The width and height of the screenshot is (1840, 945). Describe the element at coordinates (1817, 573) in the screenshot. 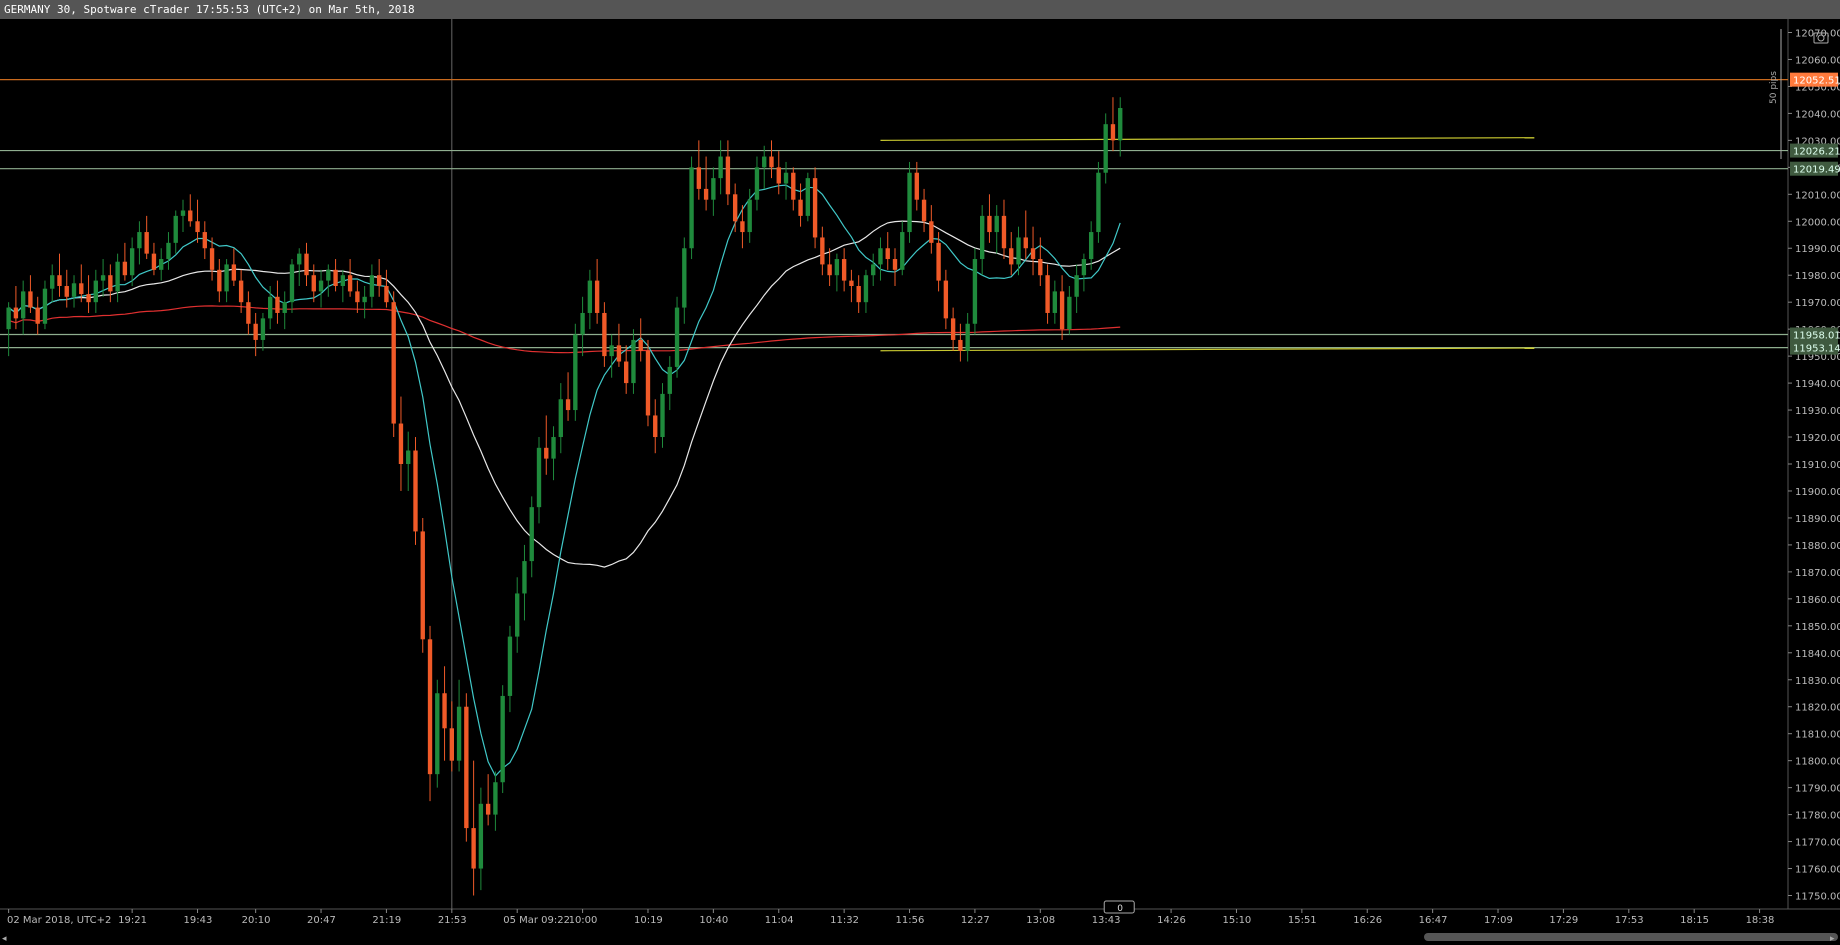

I see `y-tick-label: 11870.00` at that location.